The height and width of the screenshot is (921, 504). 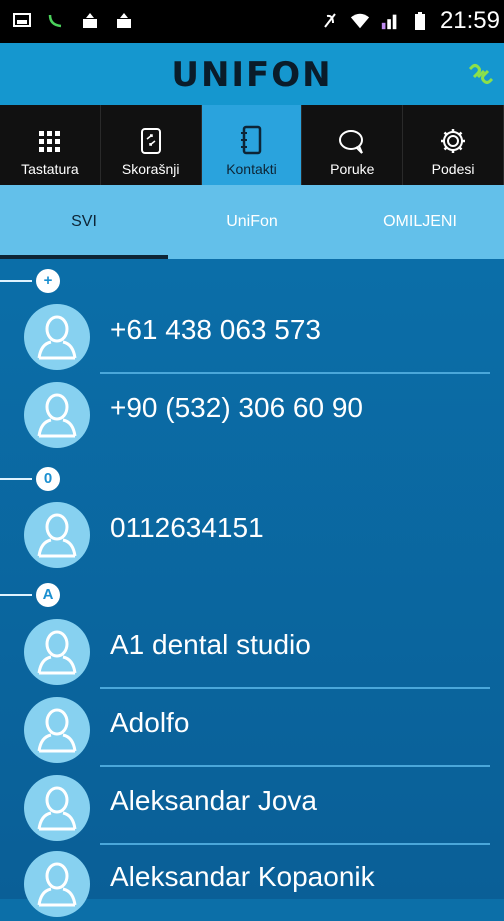 I want to click on contact-row: Aleksandar Jova, so click(x=252, y=806).